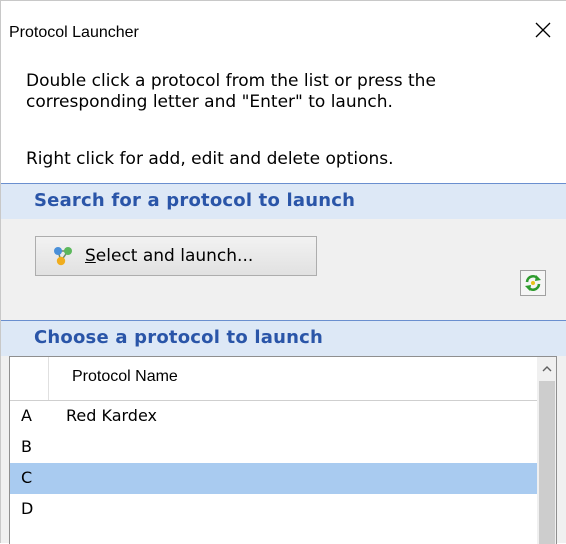 The width and height of the screenshot is (566, 544). What do you see at coordinates (29, 378) in the screenshot?
I see `row-header-corner` at bounding box center [29, 378].